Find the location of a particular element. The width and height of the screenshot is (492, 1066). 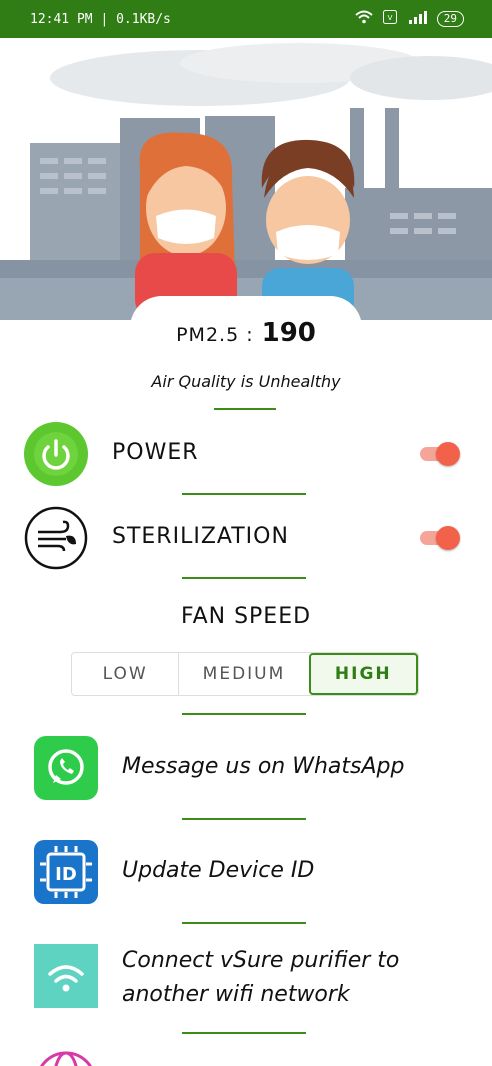

wifi-network-icon is located at coordinates (66, 976).